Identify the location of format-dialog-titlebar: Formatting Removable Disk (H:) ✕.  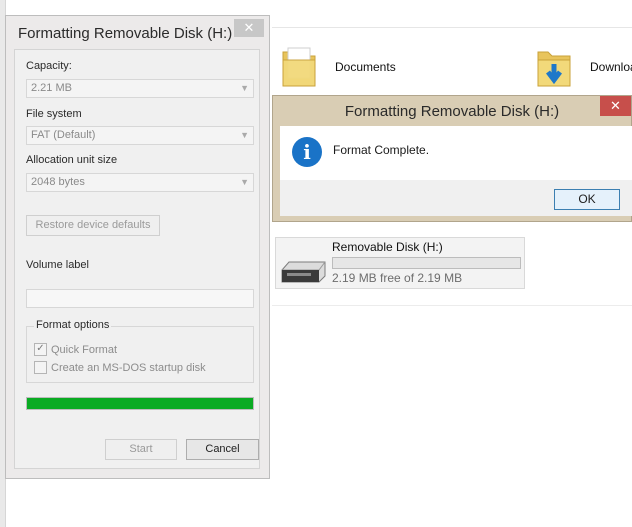
(137, 33).